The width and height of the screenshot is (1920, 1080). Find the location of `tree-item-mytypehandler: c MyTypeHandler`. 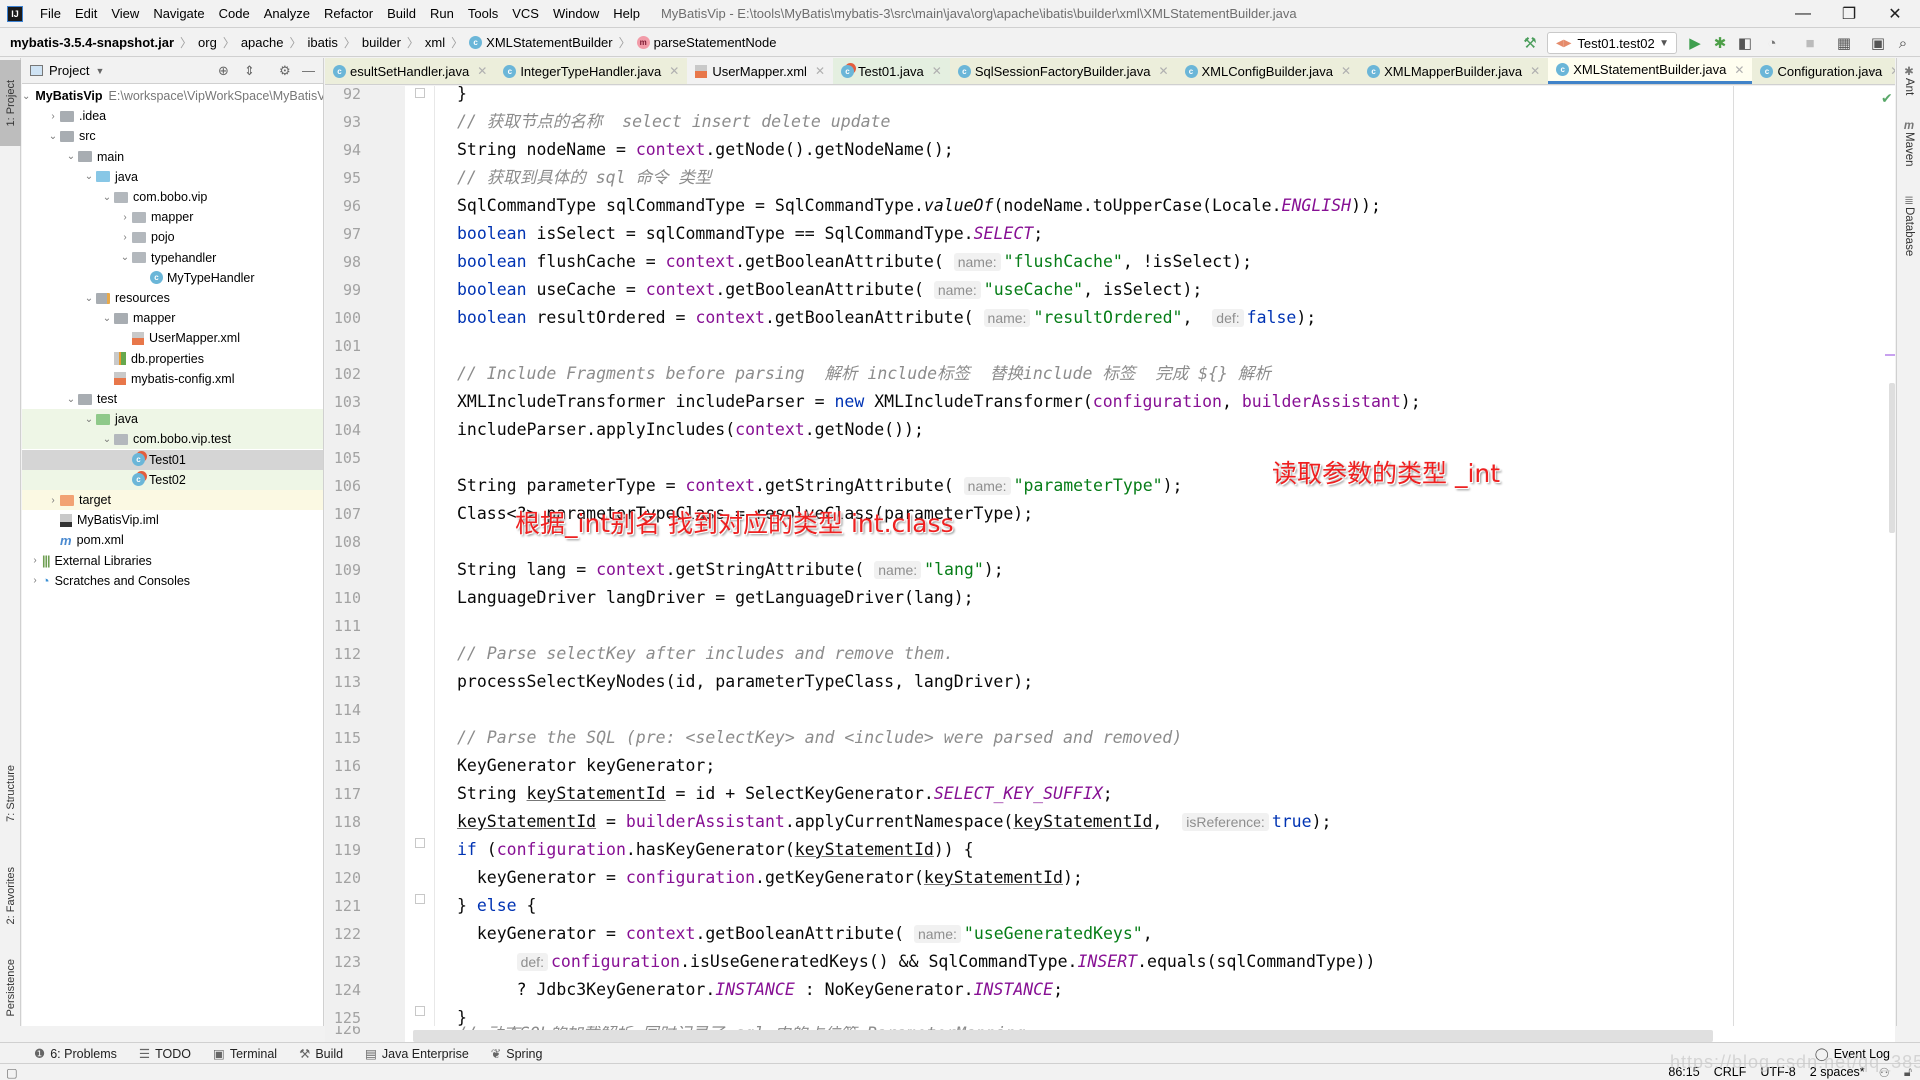

tree-item-mytypehandler: c MyTypeHandler is located at coordinates (172, 278).